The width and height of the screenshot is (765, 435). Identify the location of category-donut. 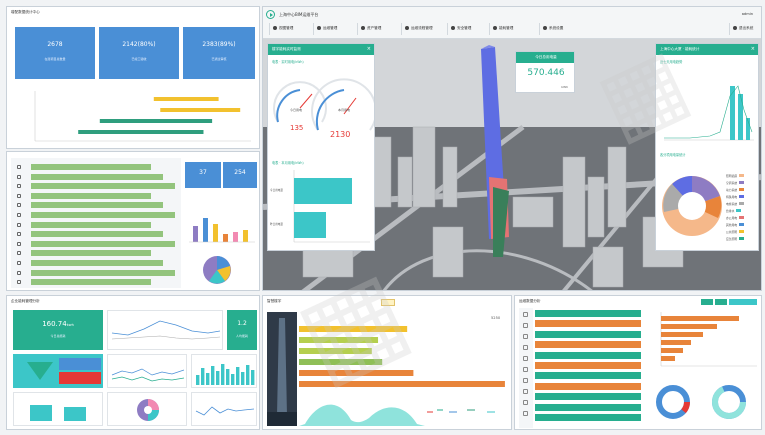
(692, 206).